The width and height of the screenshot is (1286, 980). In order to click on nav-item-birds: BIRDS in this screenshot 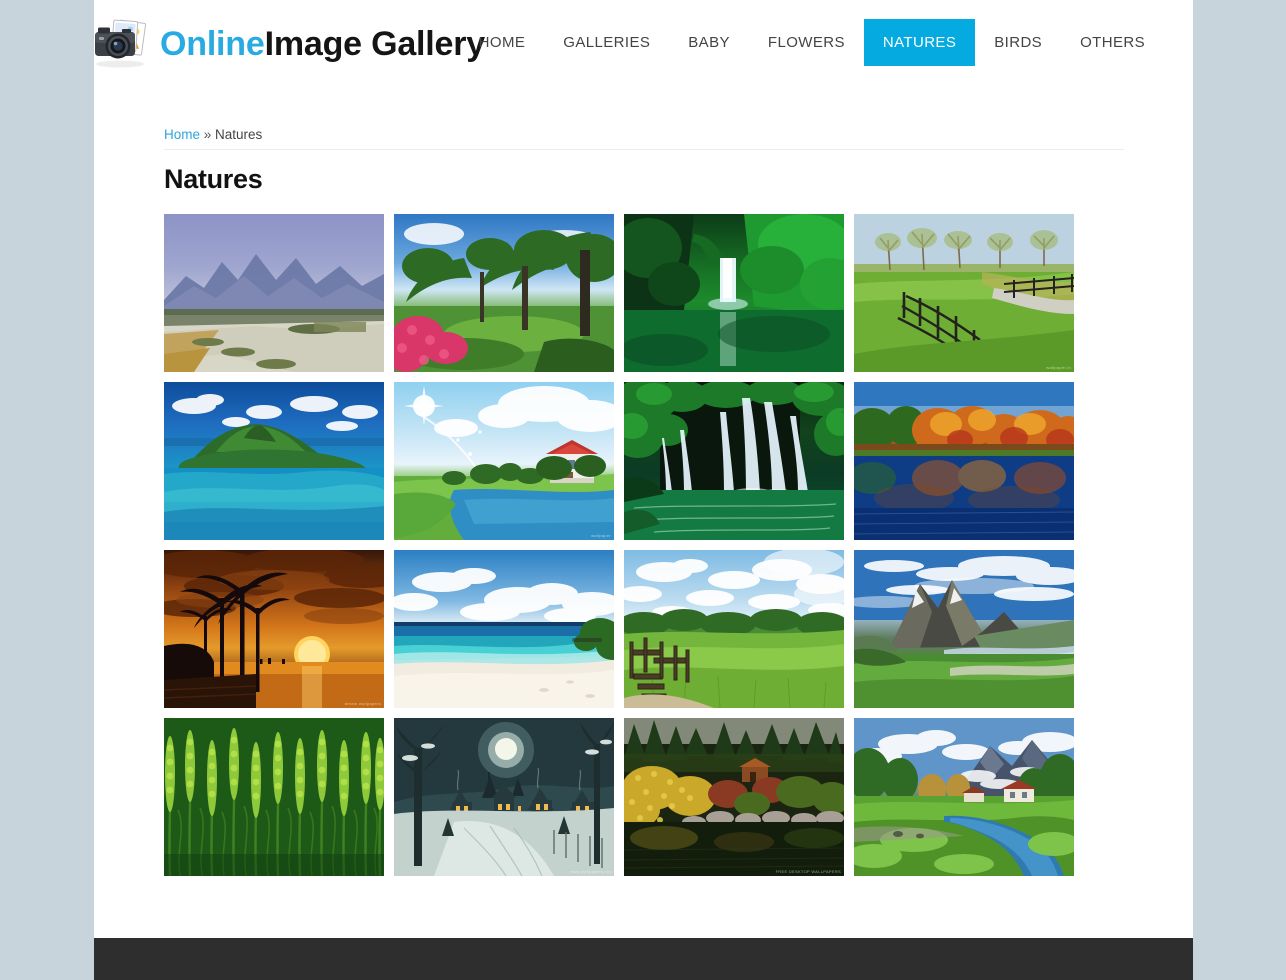, I will do `click(1018, 42)`.